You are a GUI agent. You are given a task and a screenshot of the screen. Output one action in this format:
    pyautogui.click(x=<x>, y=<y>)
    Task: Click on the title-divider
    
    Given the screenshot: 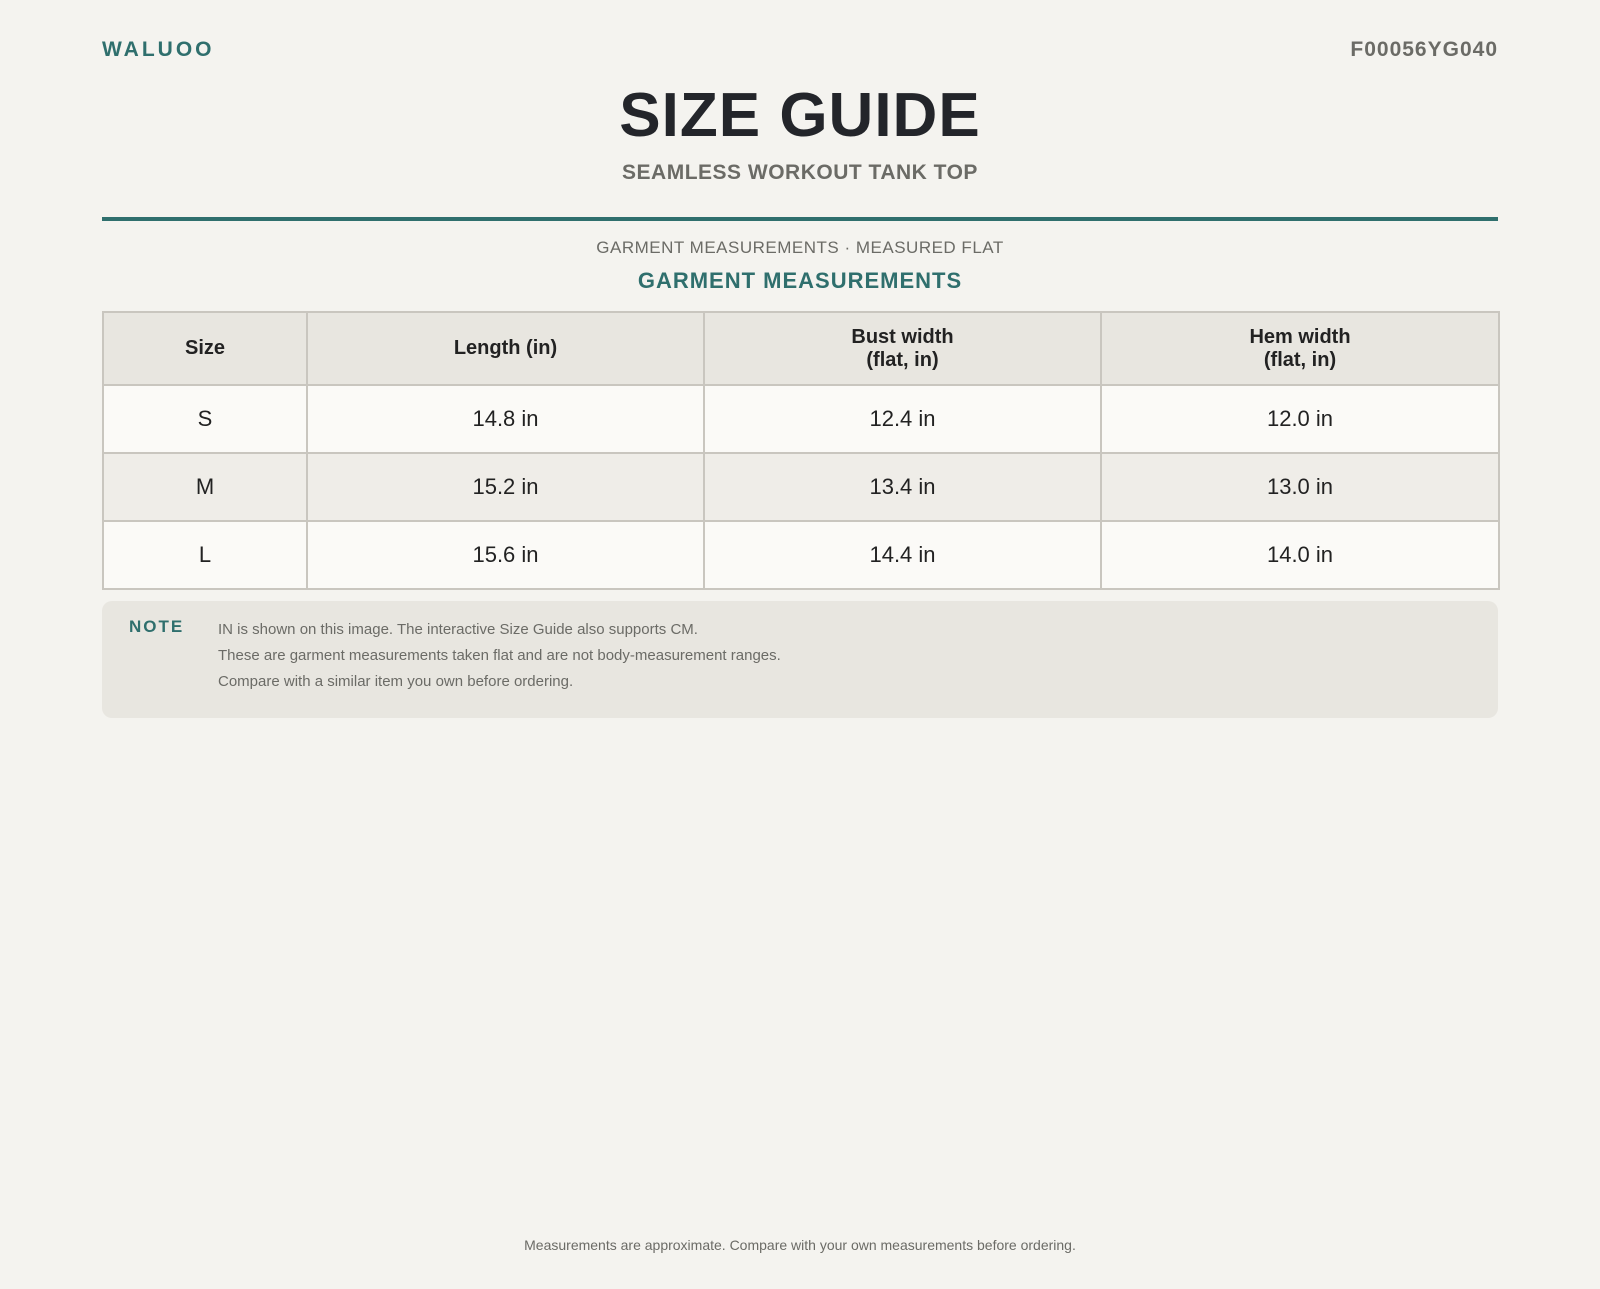 What is the action you would take?
    pyautogui.click(x=800, y=219)
    